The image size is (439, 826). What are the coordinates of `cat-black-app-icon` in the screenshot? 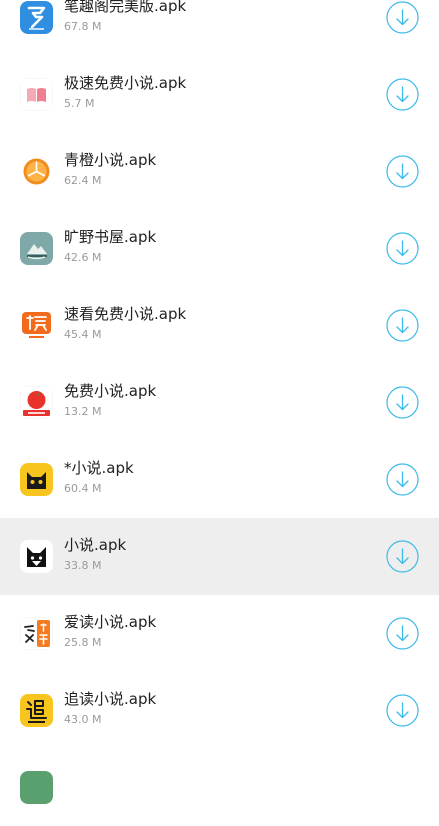 It's located at (36, 556).